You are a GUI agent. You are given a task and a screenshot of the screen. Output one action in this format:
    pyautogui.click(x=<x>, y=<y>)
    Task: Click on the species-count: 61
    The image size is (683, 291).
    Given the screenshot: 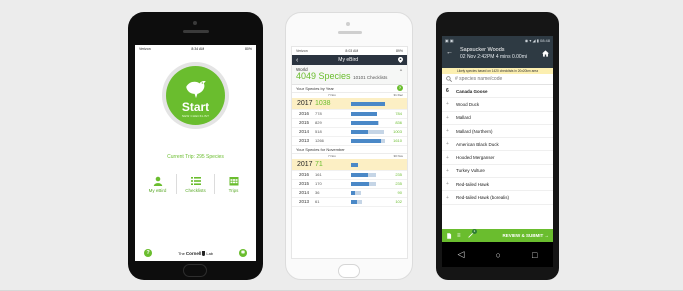 What is the action you would take?
    pyautogui.click(x=317, y=202)
    